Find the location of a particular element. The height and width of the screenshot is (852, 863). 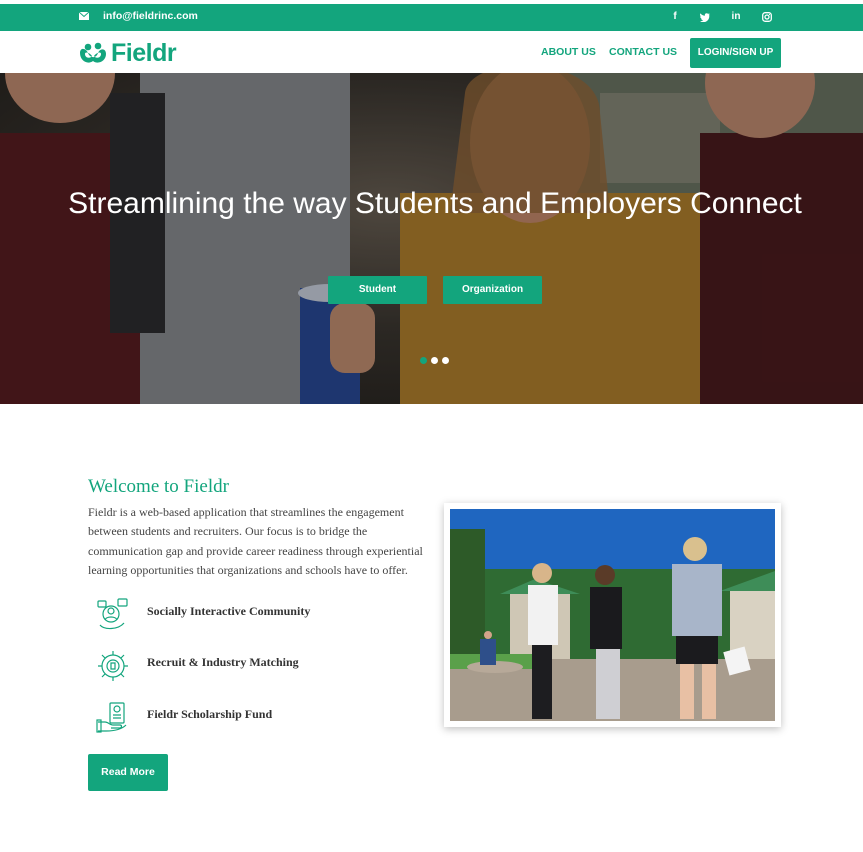

logo-mark-icon is located at coordinates (93, 52).